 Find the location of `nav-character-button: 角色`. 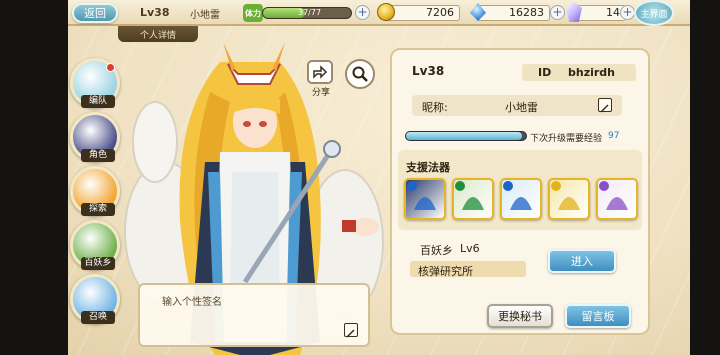

nav-character-button: 角色 is located at coordinates (95, 137).